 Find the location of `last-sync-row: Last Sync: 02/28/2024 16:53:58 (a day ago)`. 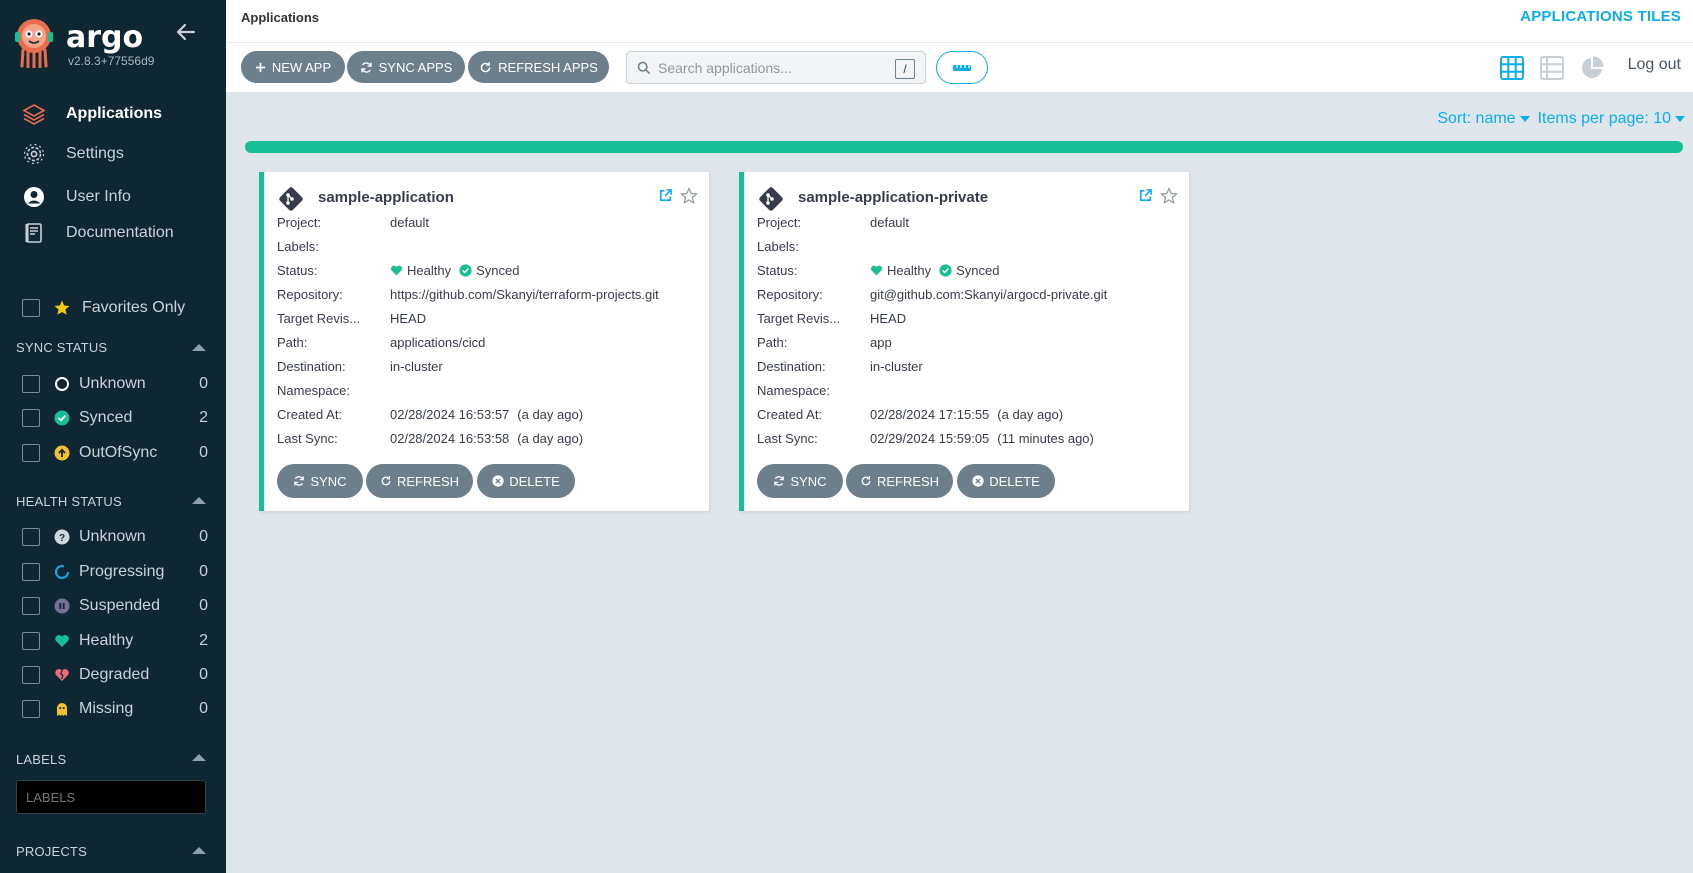

last-sync-row: Last Sync: 02/28/2024 16:53:58 (a day ago) is located at coordinates (487, 441).